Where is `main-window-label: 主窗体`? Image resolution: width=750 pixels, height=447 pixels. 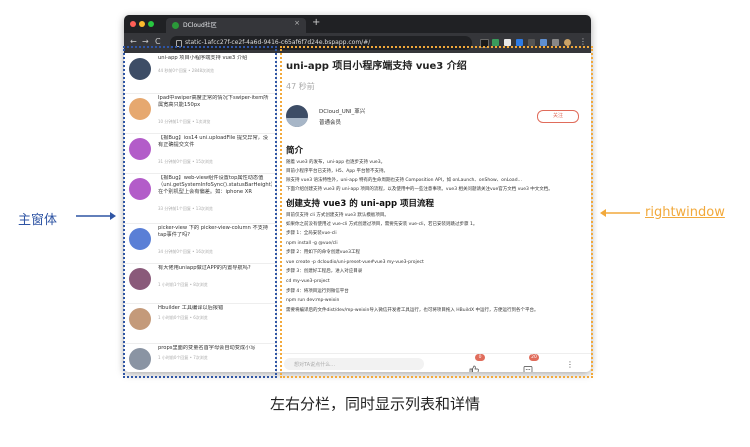 main-window-label: 主窗体 is located at coordinates (38, 220).